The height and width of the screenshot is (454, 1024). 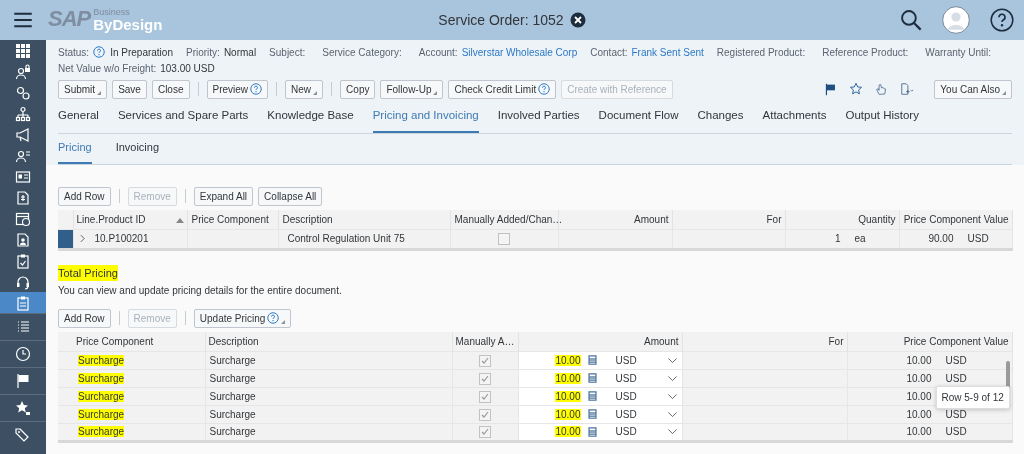 What do you see at coordinates (183, 119) in the screenshot?
I see `tab: Services and Spare Parts` at bounding box center [183, 119].